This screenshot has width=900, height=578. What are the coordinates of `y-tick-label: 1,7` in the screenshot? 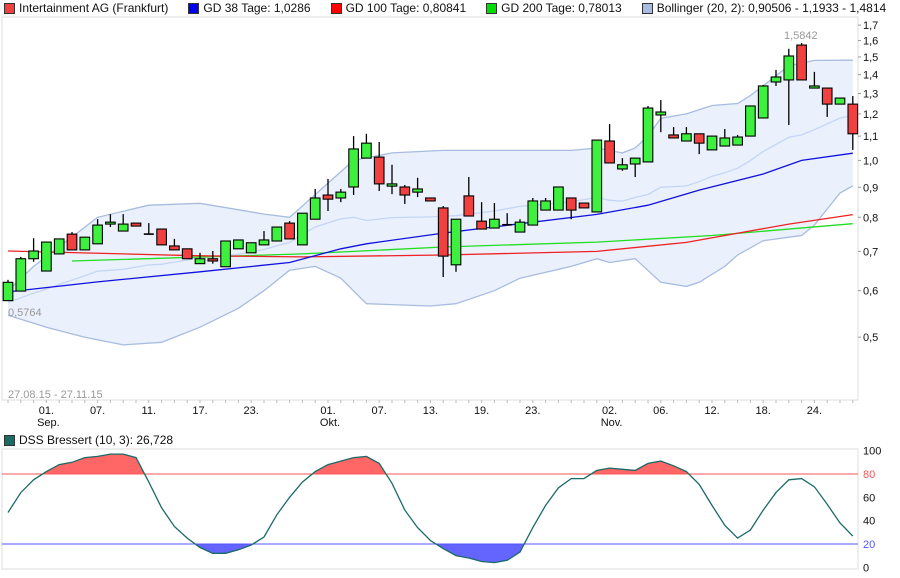 It's located at (870, 26).